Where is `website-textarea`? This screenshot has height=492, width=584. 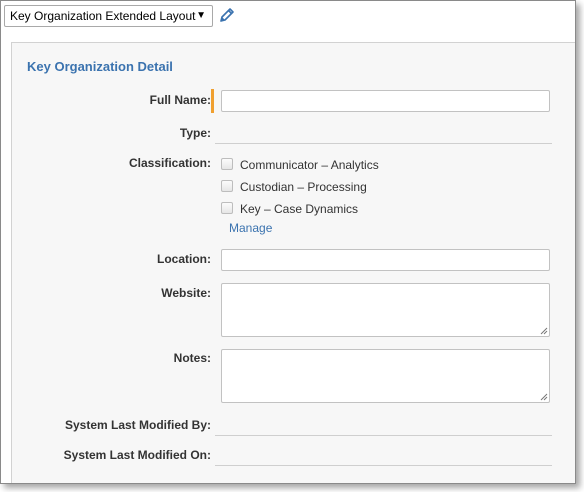 website-textarea is located at coordinates (385, 310).